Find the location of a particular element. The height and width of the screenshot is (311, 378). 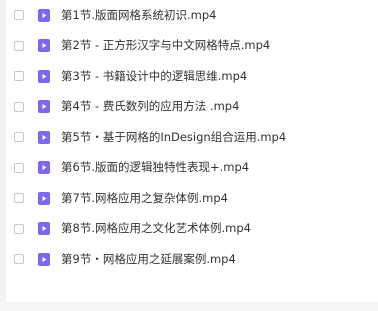

file-row: 第7节.网格应用之复杂体例.mp4 is located at coordinates (195, 198).